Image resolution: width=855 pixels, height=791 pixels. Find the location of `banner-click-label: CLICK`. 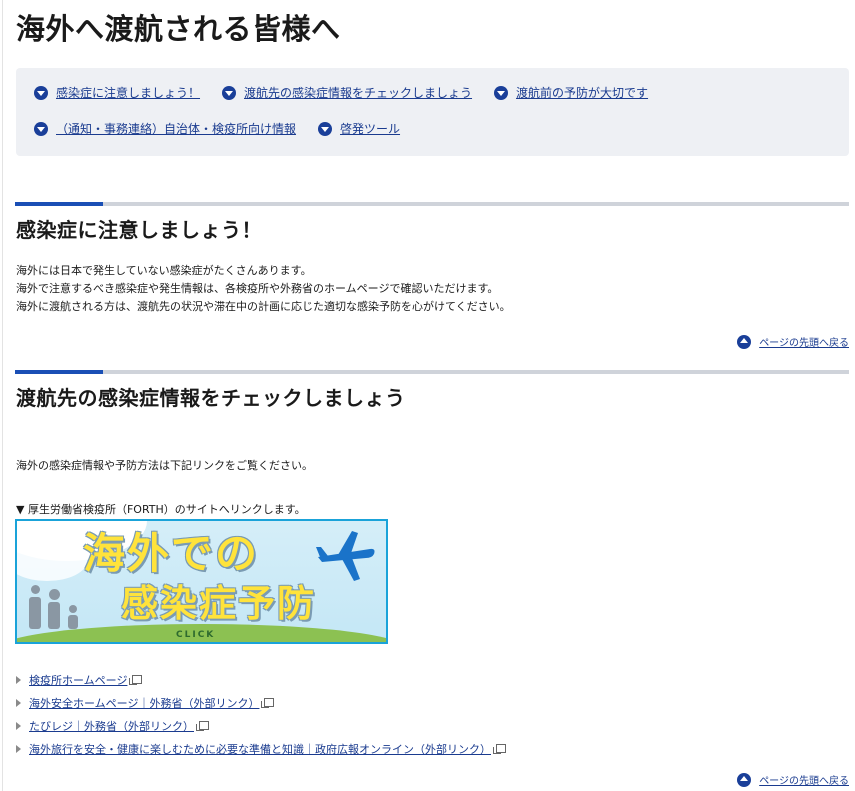

banner-click-label: CLICK is located at coordinates (196, 635).